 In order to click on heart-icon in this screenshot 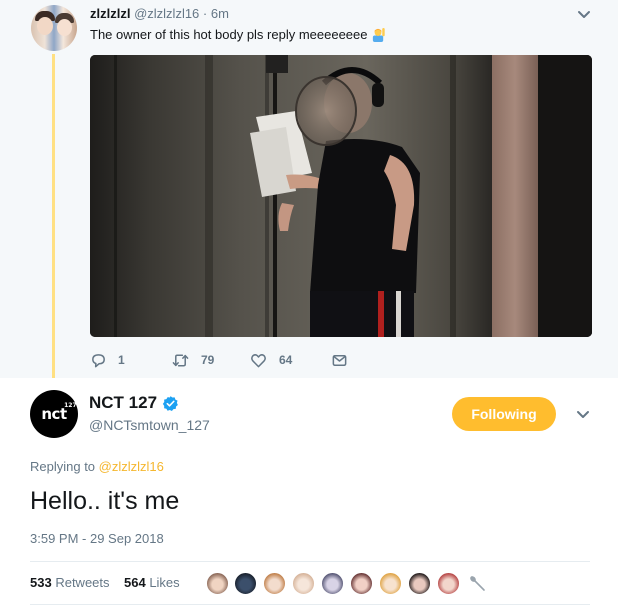, I will do `click(258, 360)`.